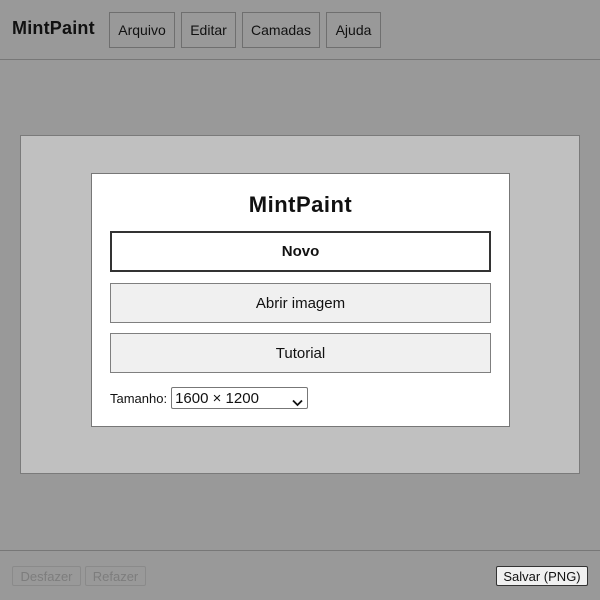 The width and height of the screenshot is (600, 600). I want to click on size-select: 1600 × 1200, so click(240, 398).